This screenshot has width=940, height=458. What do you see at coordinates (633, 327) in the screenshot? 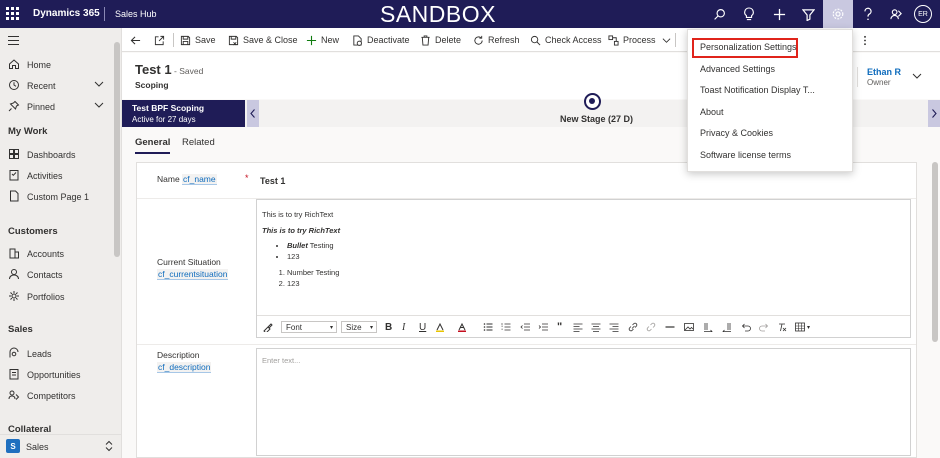
I see `link-icon` at bounding box center [633, 327].